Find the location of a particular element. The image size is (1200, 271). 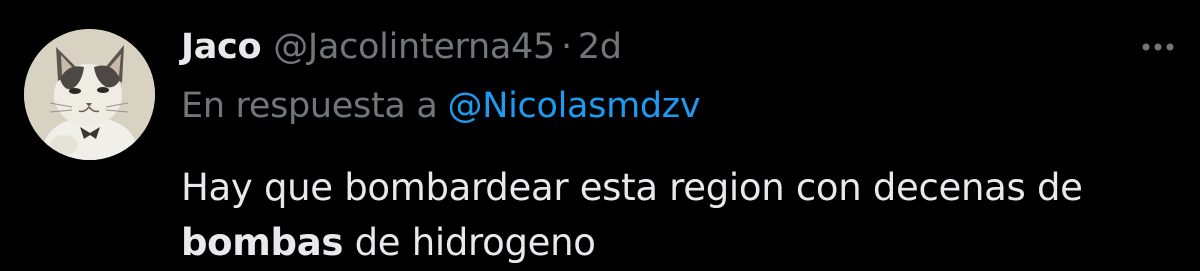

more-horizontal-icon is located at coordinates (1158, 47).